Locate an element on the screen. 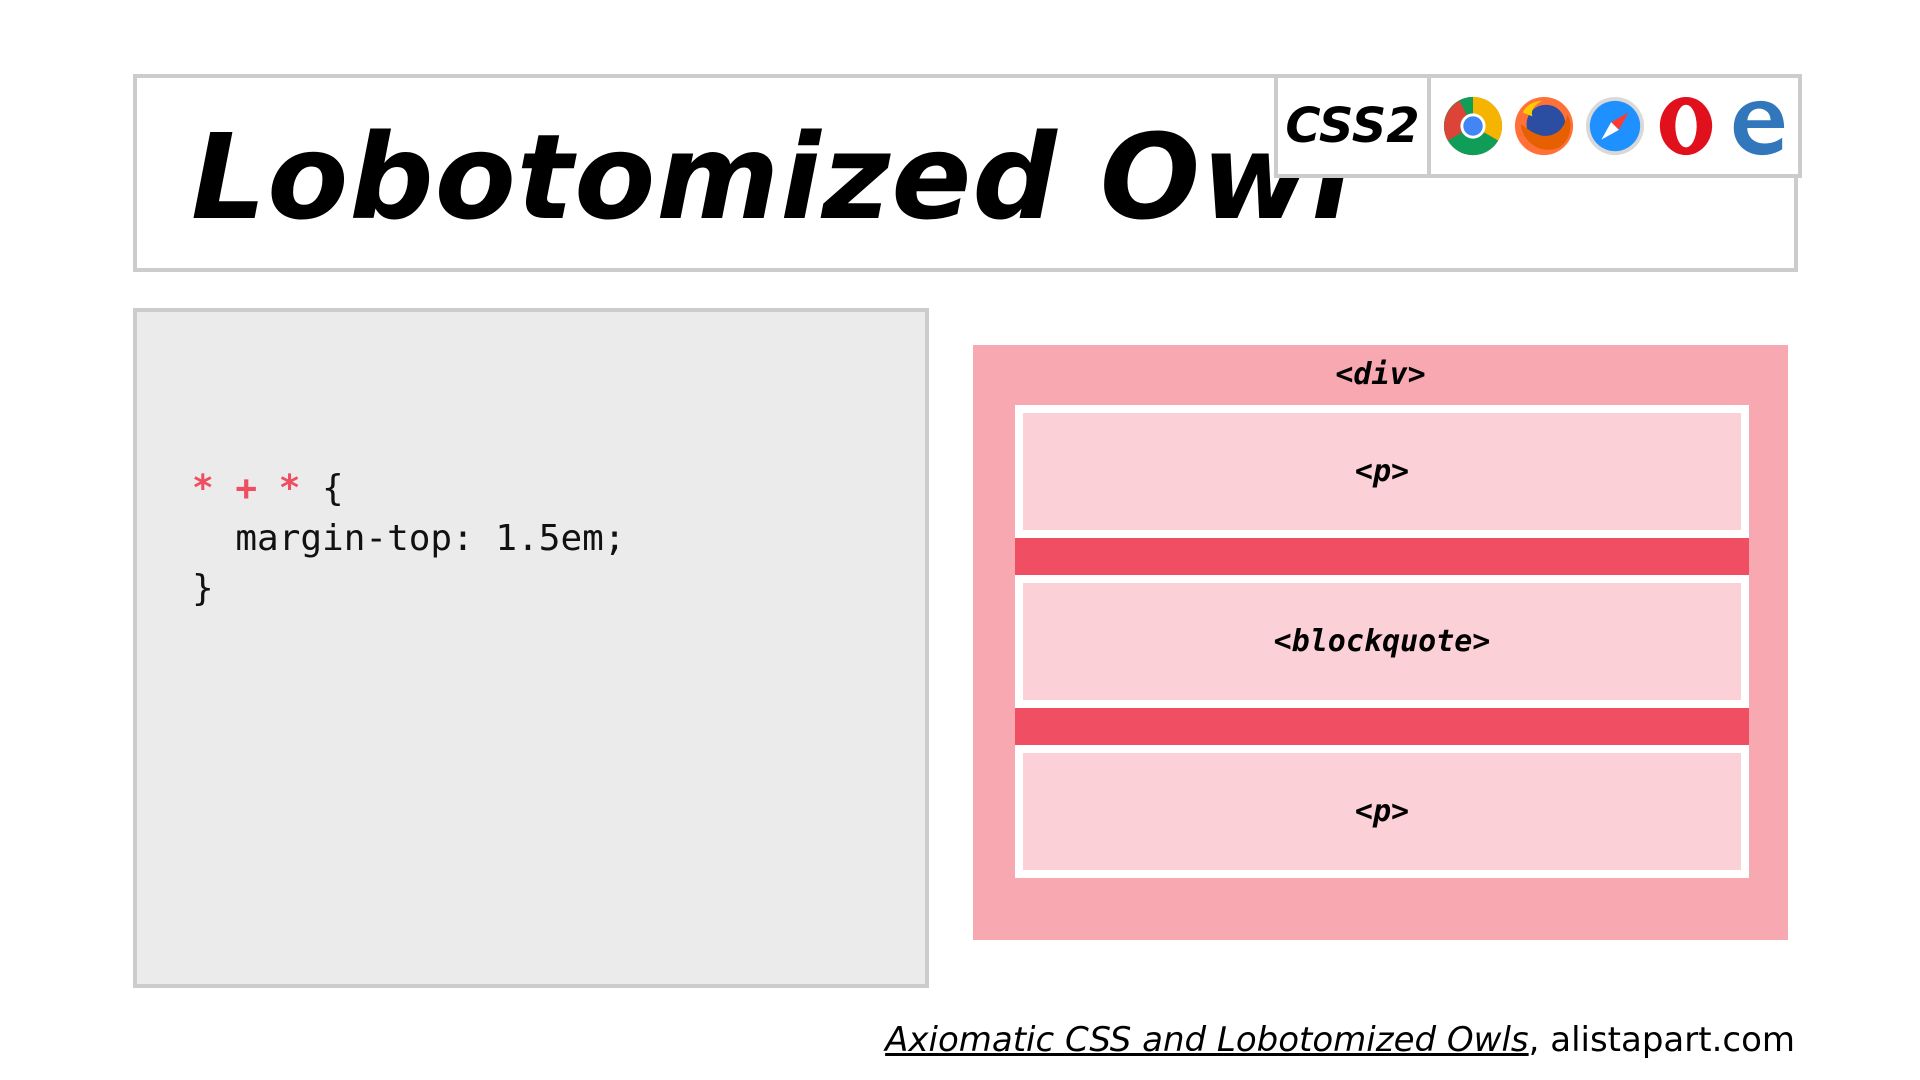 Image resolution: width=1920 pixels, height=1080 pixels. safari-icon is located at coordinates (1614, 126).